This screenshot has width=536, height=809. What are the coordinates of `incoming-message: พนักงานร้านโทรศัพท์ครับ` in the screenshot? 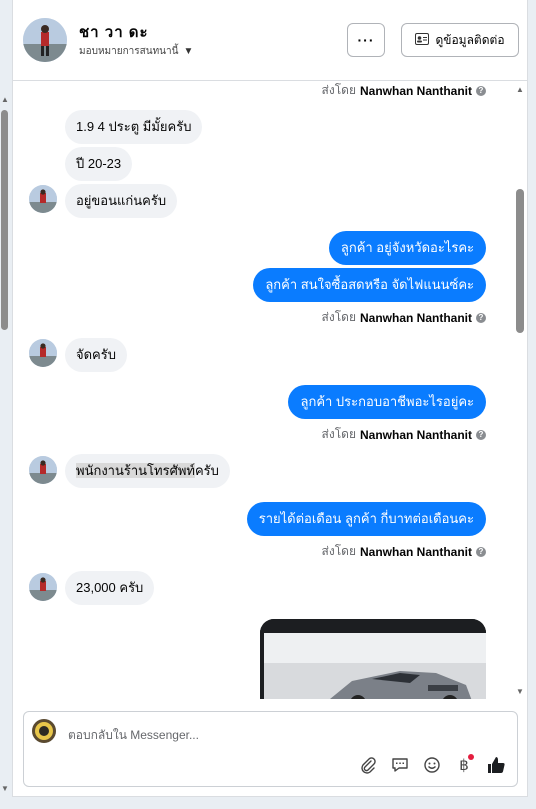 It's located at (147, 471).